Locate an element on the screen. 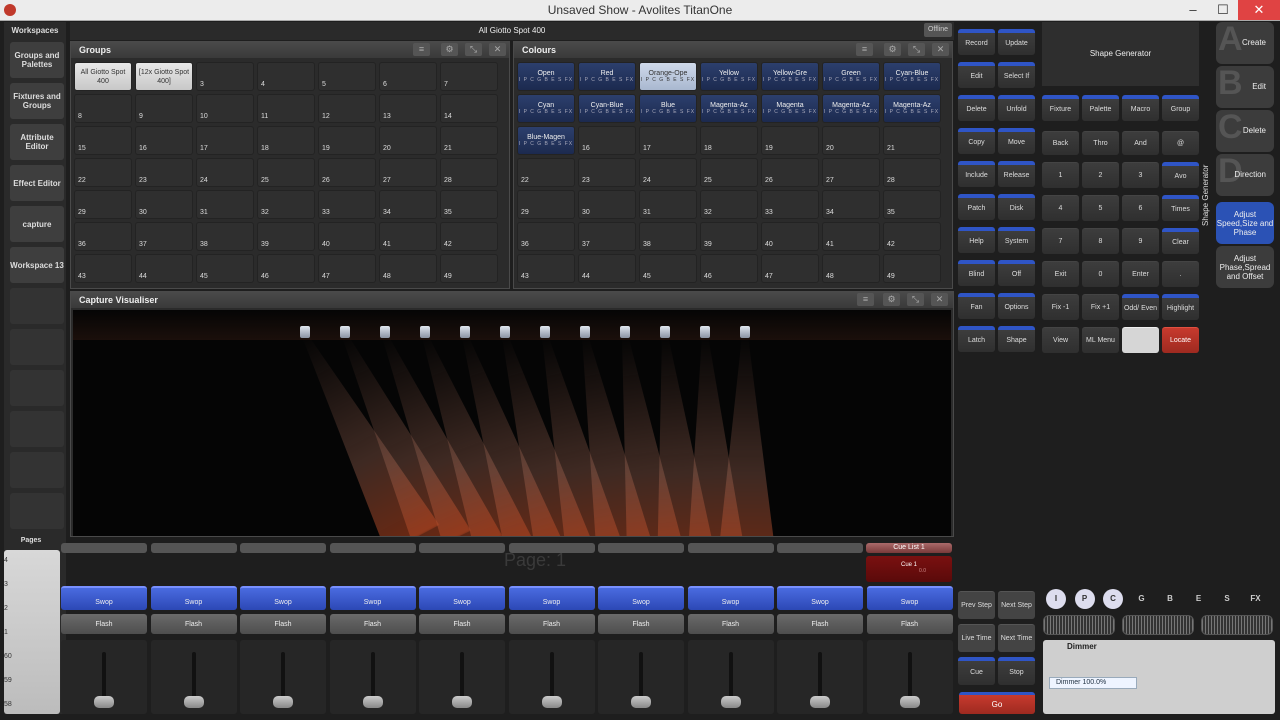 The height and width of the screenshot is (720, 1280). key-latch: Latch is located at coordinates (976, 339).